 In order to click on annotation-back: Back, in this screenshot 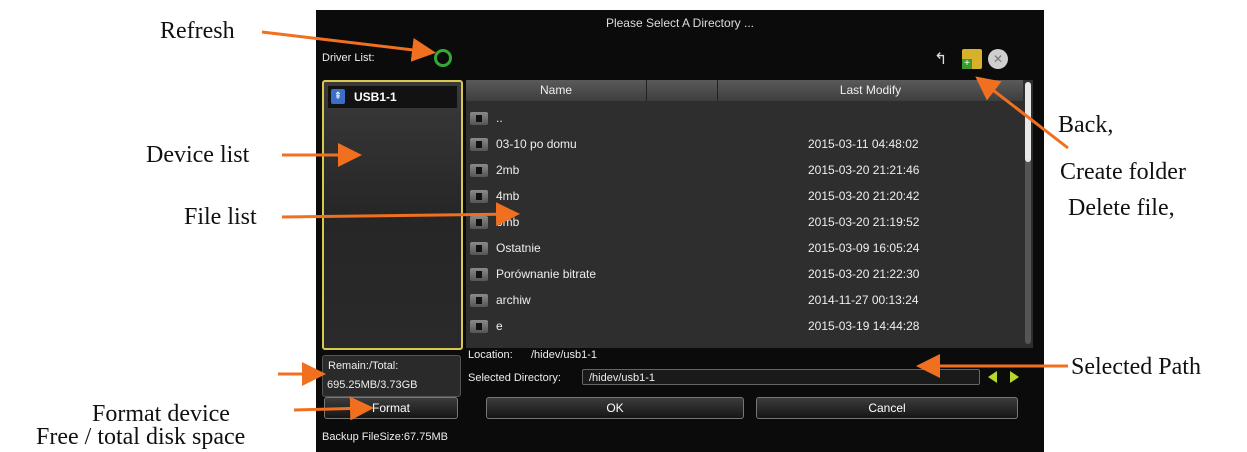, I will do `click(1086, 125)`.